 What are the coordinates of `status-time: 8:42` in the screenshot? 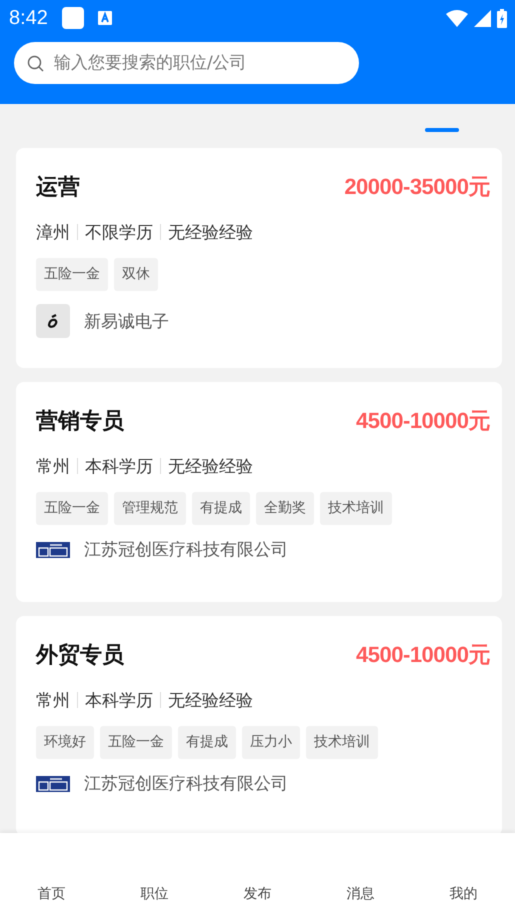 It's located at (28, 18).